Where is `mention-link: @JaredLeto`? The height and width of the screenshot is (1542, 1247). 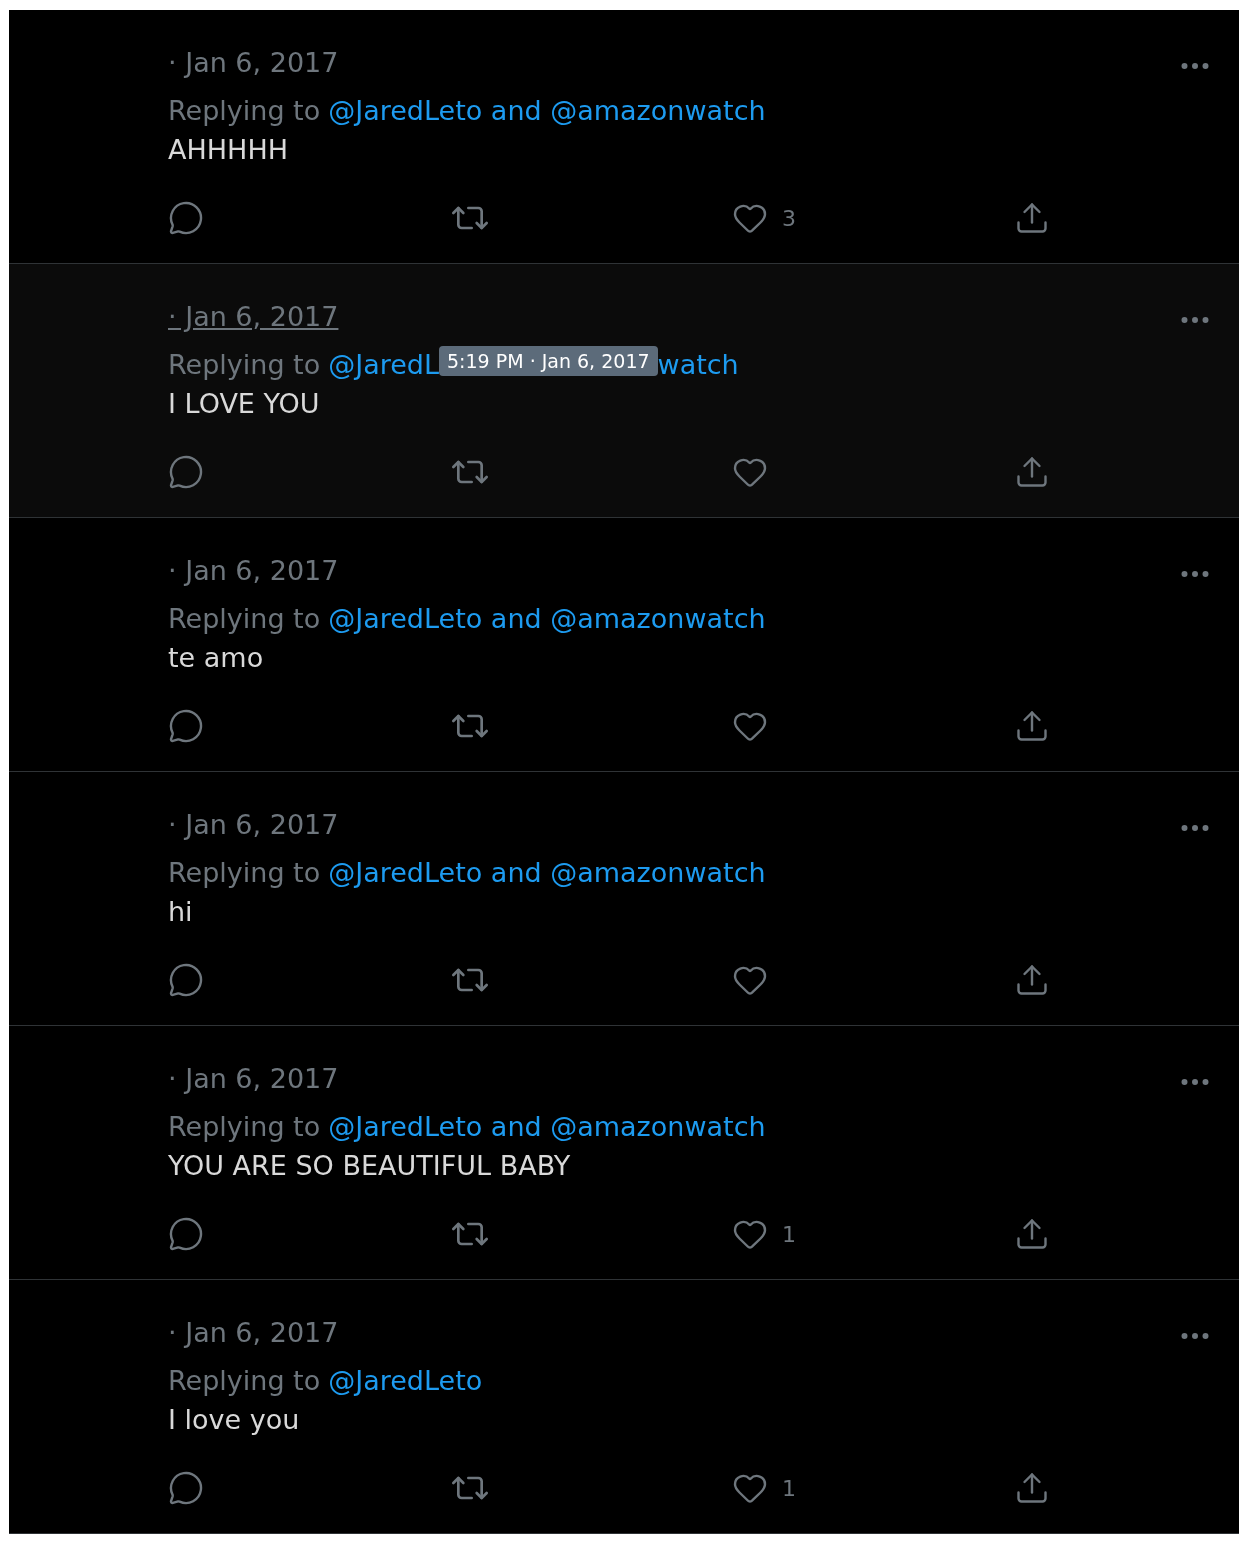 mention-link: @JaredLeto is located at coordinates (405, 1380).